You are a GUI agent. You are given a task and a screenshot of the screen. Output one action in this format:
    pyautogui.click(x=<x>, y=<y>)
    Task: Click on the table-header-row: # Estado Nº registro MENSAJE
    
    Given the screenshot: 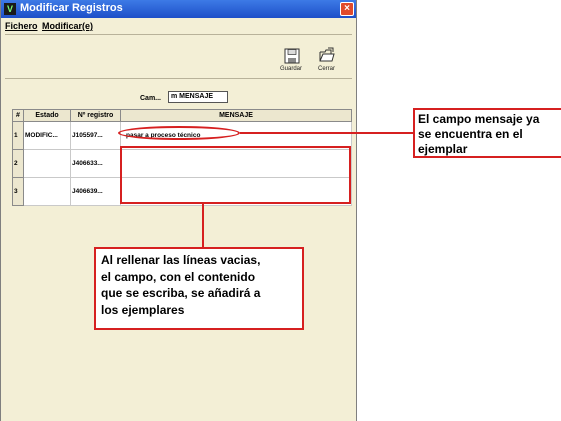 What is the action you would take?
    pyautogui.click(x=182, y=115)
    